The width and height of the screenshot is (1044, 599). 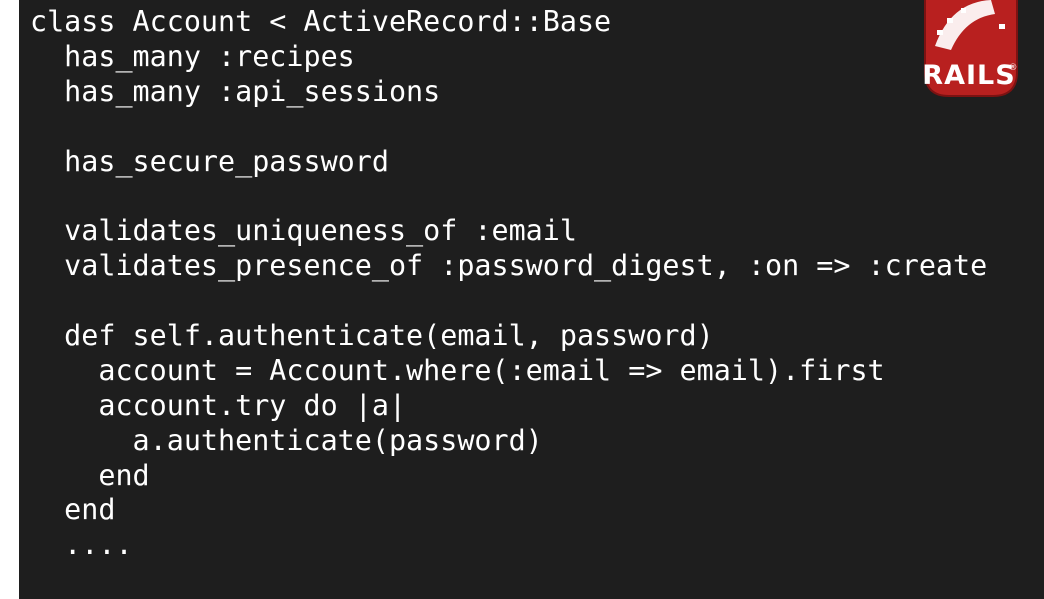 What do you see at coordinates (192, 56) in the screenshot?
I see `code-line: has_many :recipes` at bounding box center [192, 56].